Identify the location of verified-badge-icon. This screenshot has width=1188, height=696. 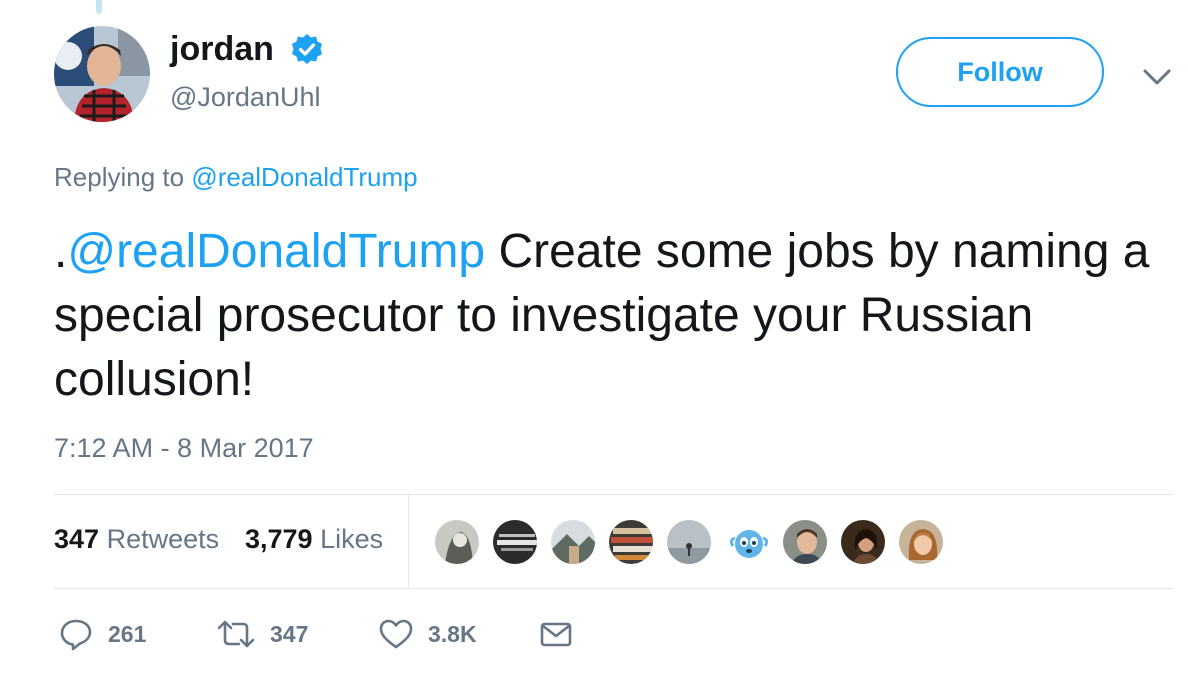
(307, 49).